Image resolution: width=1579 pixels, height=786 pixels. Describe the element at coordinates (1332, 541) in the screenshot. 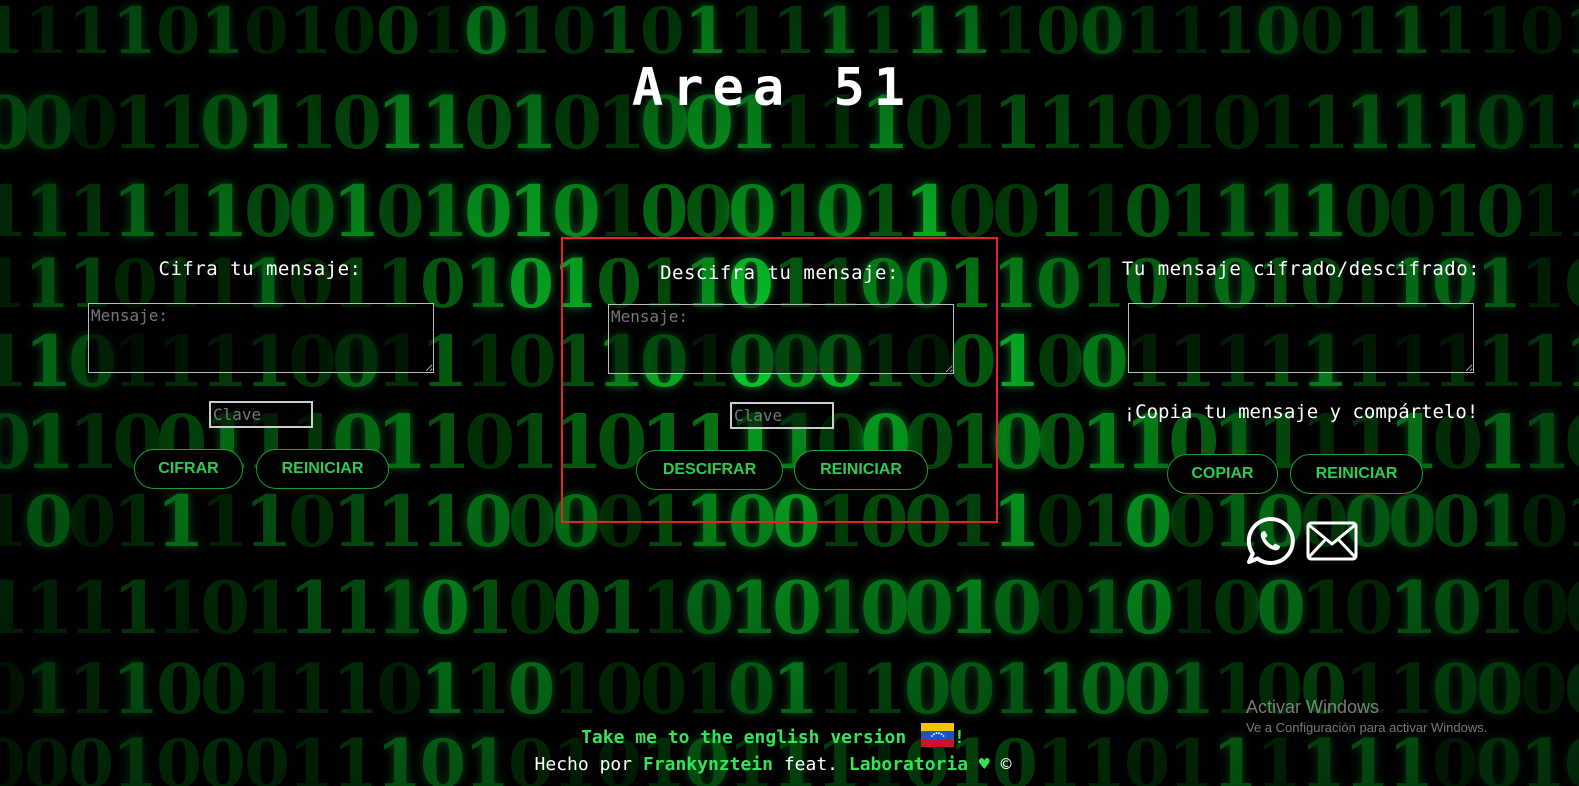

I see `mail-icon` at that location.